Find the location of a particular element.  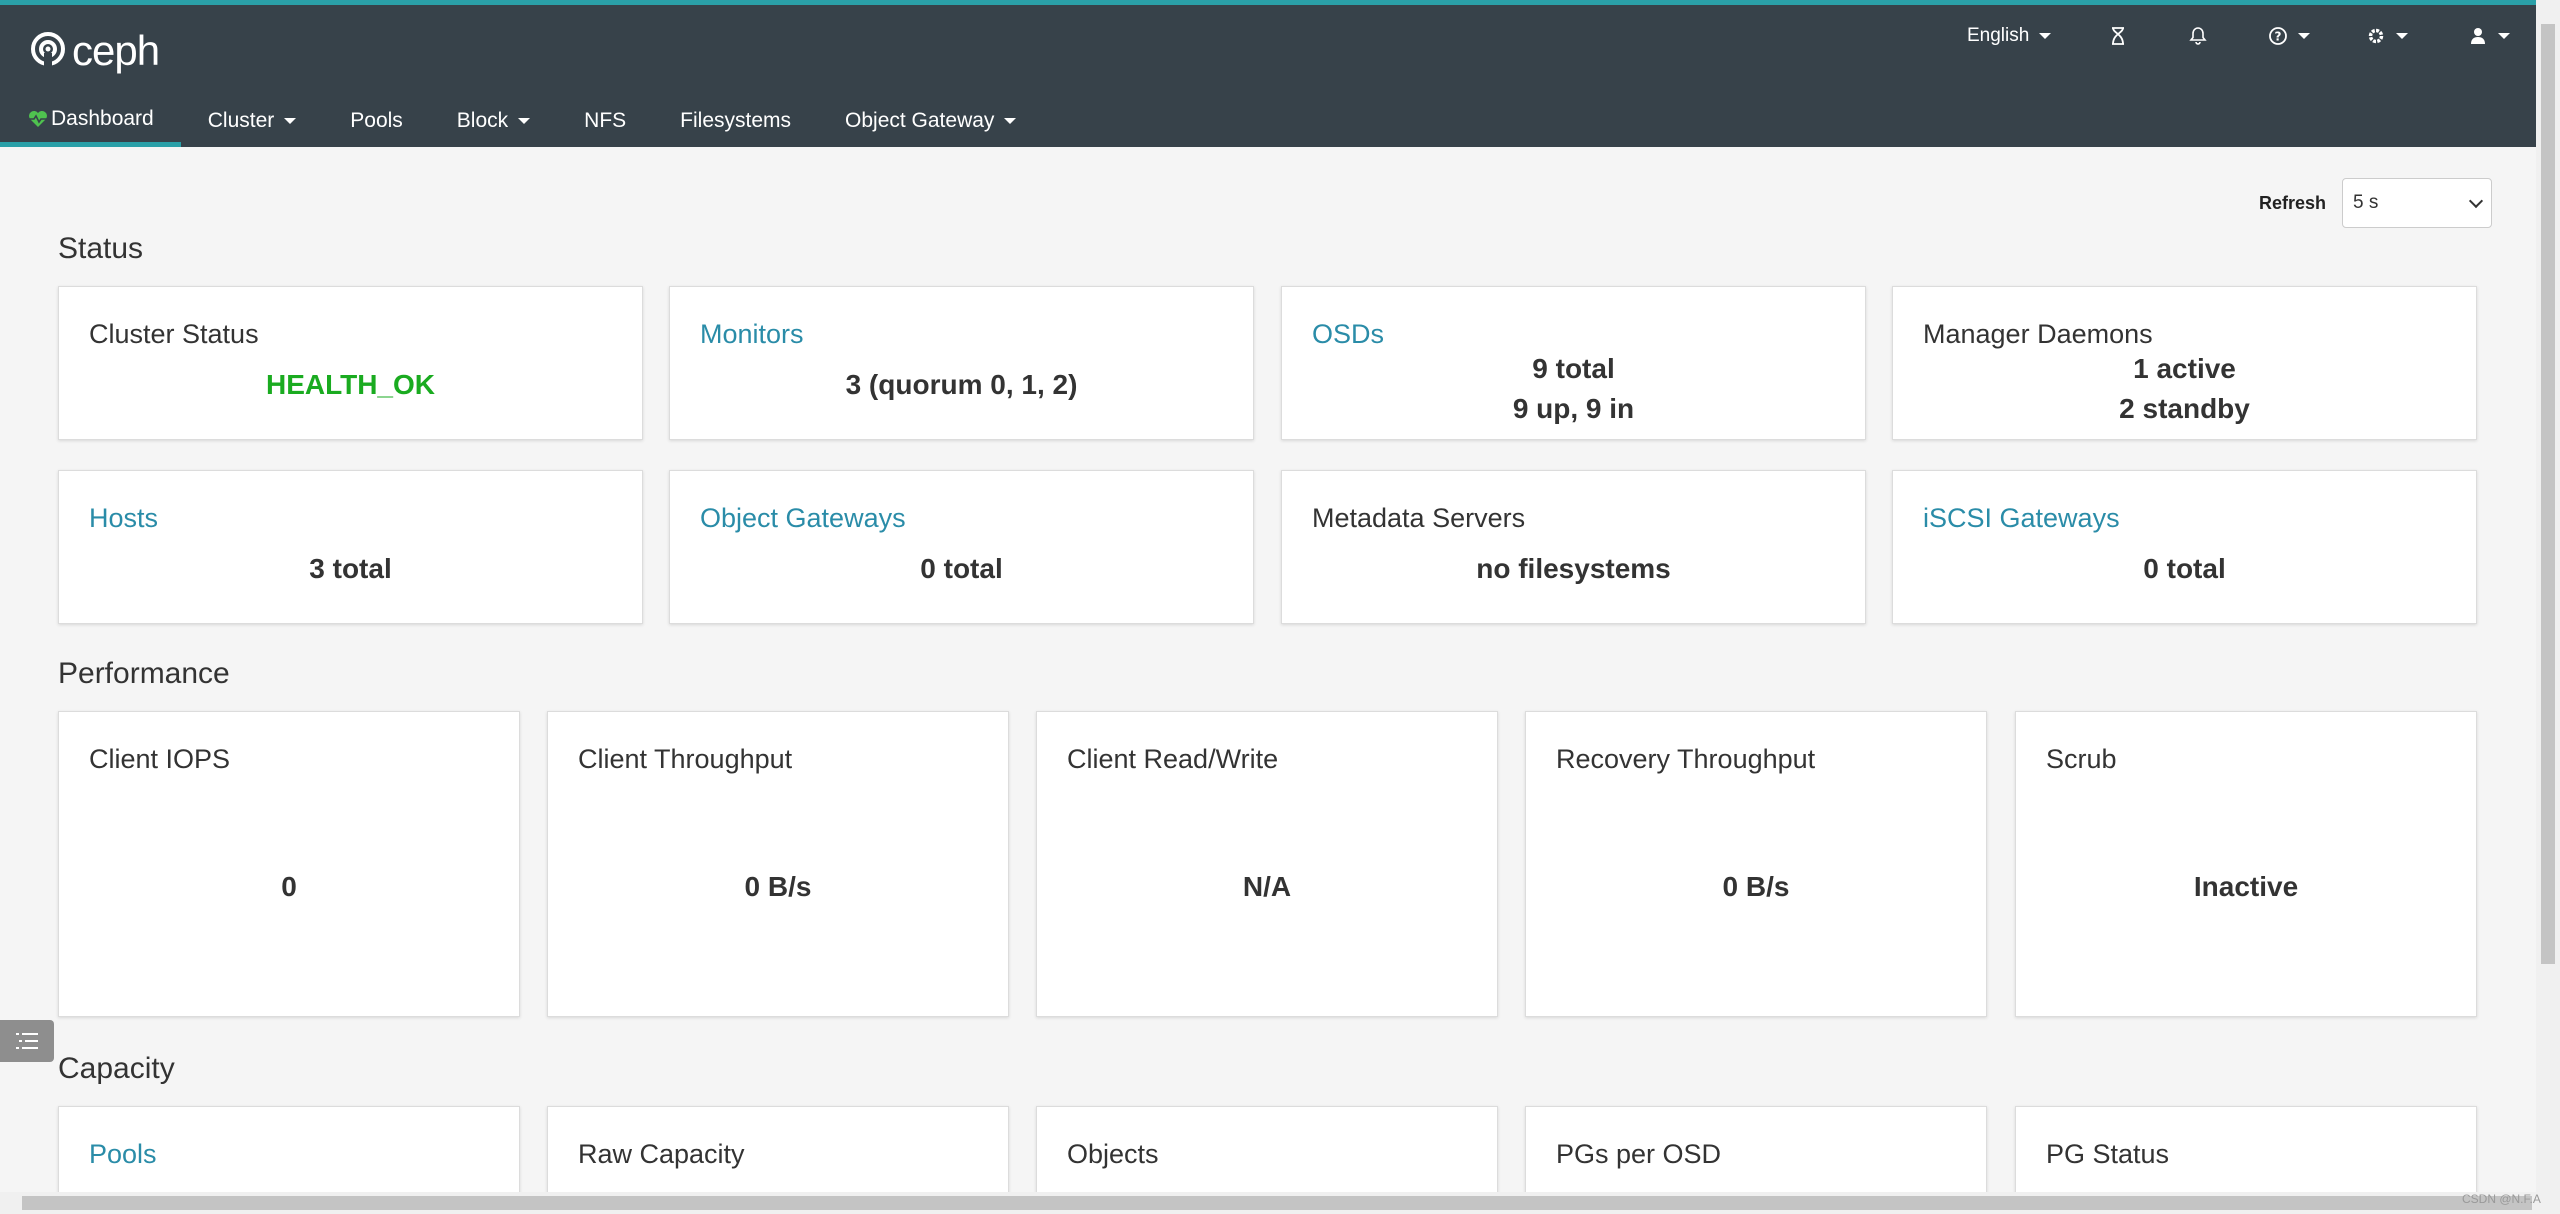

card-metadata-servers: Metadata Servers no filesystems is located at coordinates (1573, 547).